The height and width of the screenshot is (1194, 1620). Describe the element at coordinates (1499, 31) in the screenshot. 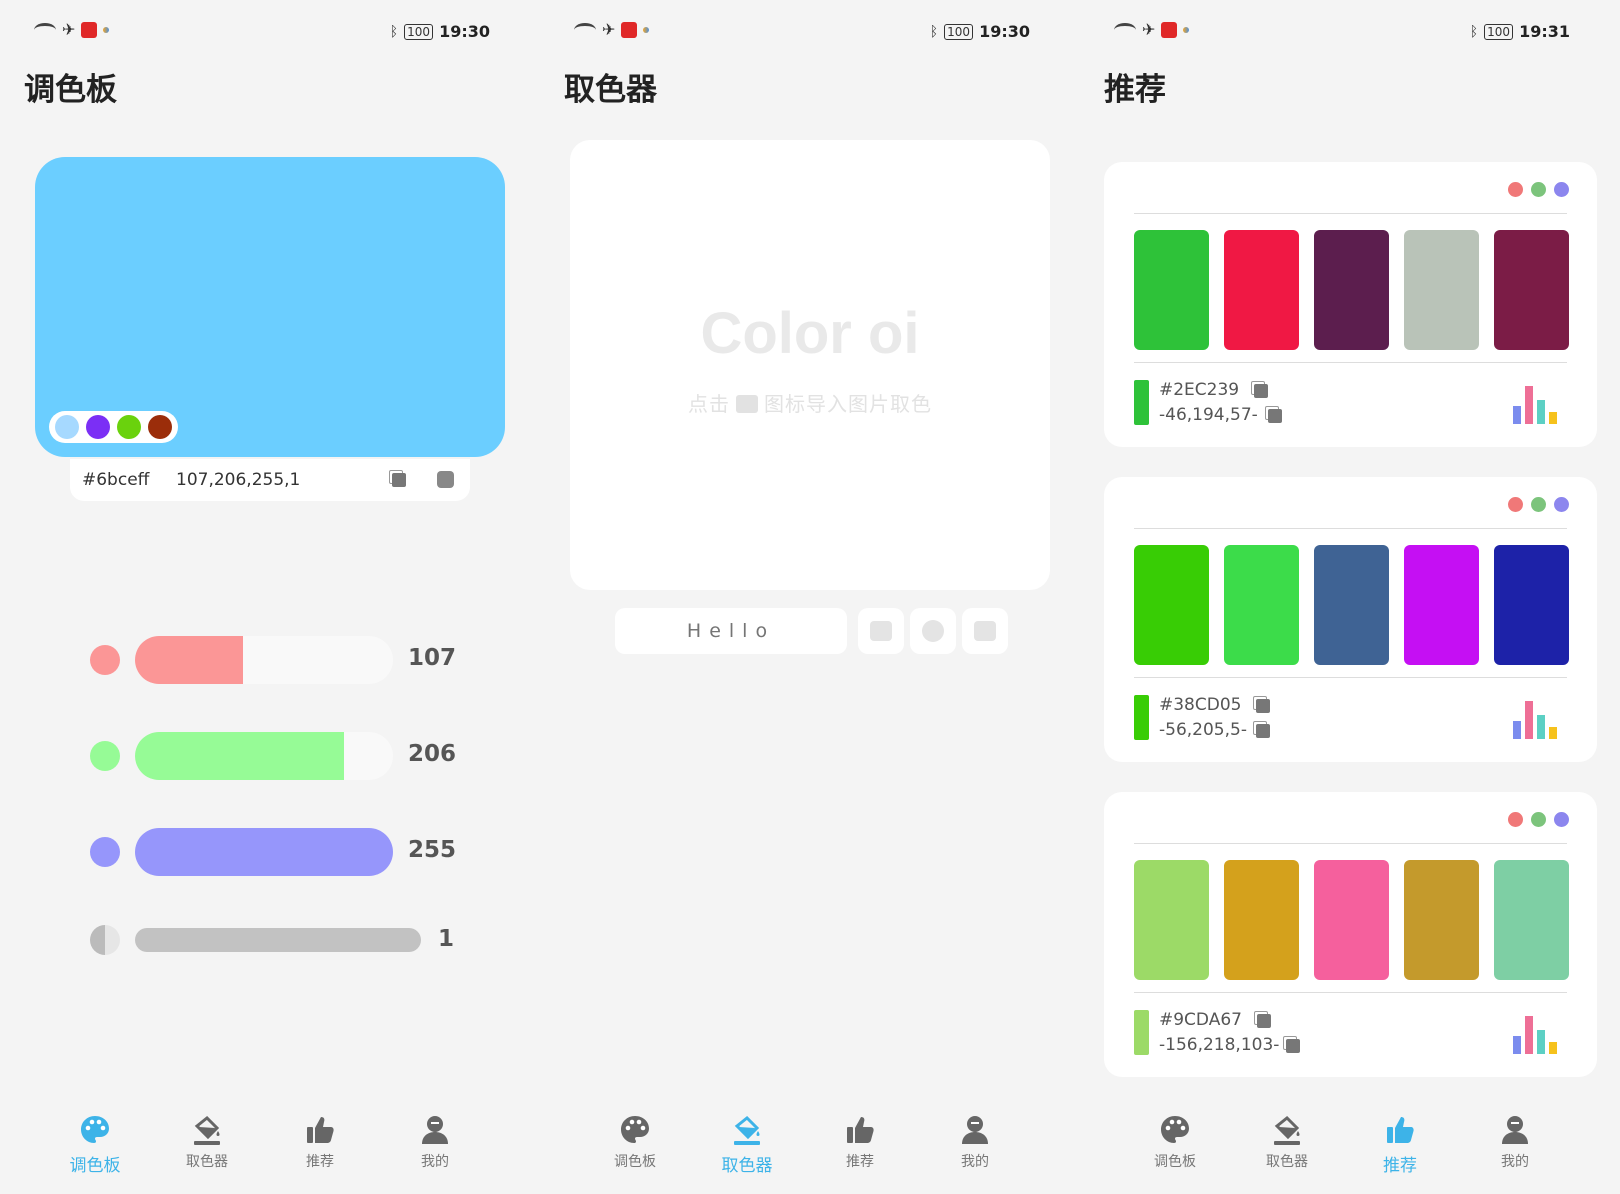

I see `battery-indicator: 100` at that location.